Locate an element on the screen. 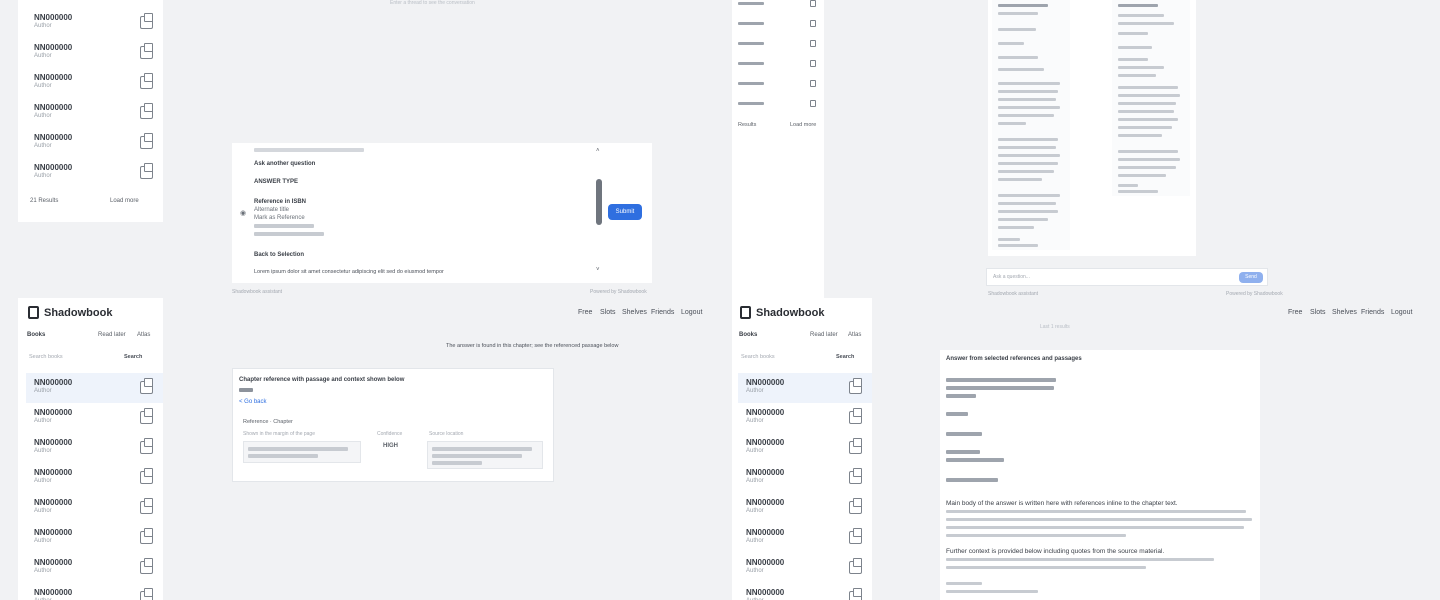 The image size is (1440, 600). list-item-subtitle: Author is located at coordinates (755, 481).